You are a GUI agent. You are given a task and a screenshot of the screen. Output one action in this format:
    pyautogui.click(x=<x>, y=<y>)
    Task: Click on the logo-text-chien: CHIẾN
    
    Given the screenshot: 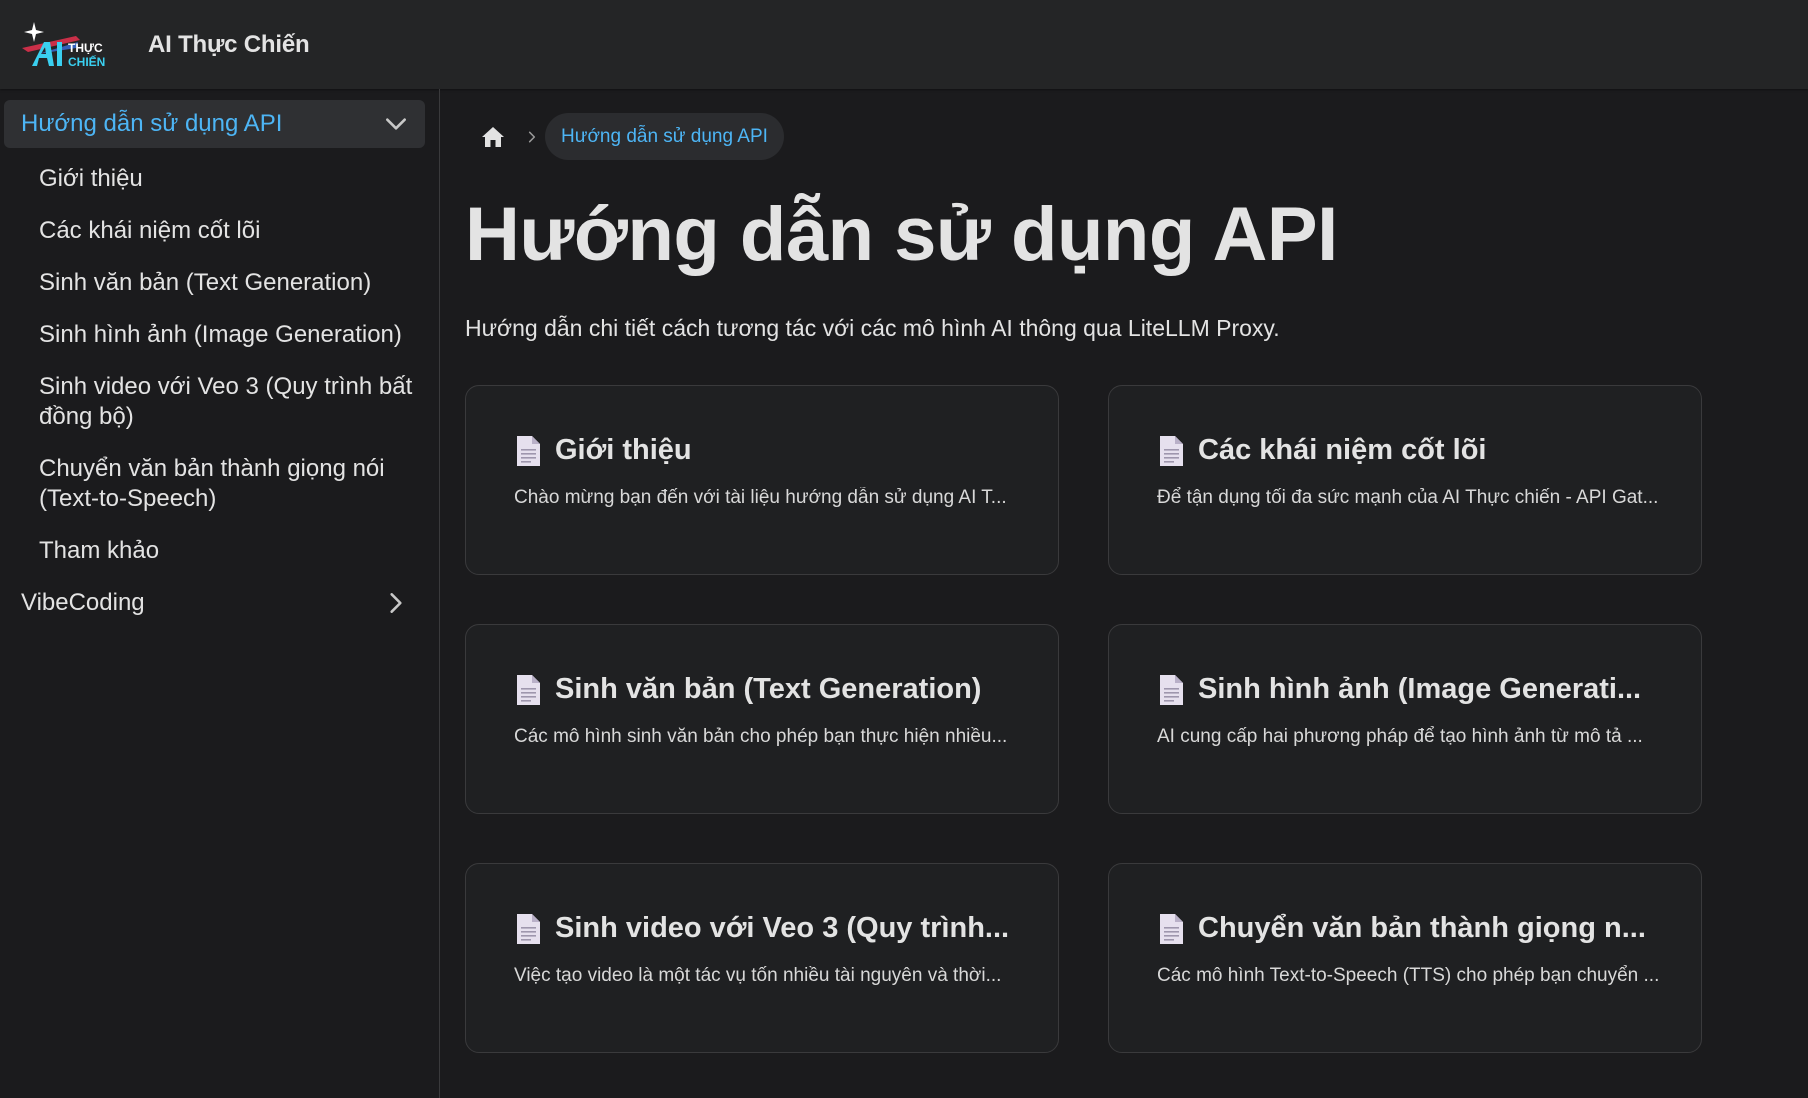 What is the action you would take?
    pyautogui.click(x=86, y=61)
    